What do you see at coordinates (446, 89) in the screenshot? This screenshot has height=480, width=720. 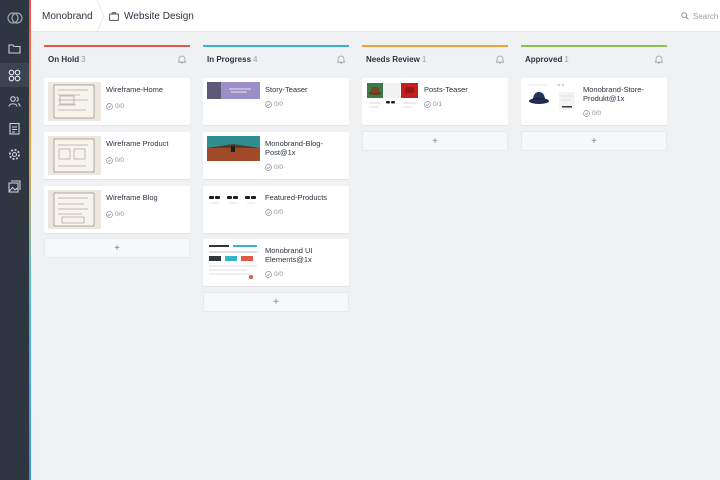 I see `card-title: Posts-Teaser` at bounding box center [446, 89].